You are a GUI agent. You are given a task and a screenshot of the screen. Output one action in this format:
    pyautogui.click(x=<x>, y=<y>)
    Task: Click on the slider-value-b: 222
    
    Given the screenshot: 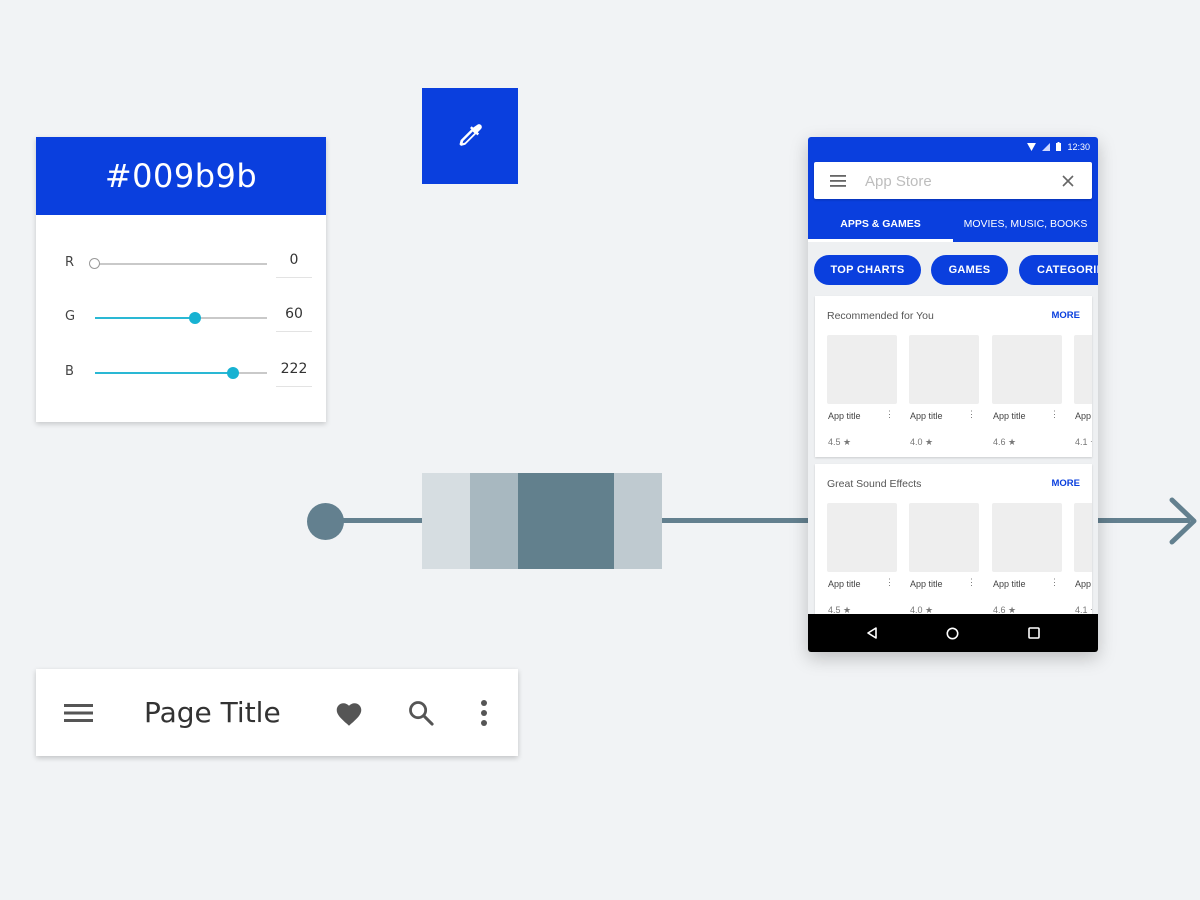 What is the action you would take?
    pyautogui.click(x=294, y=374)
    